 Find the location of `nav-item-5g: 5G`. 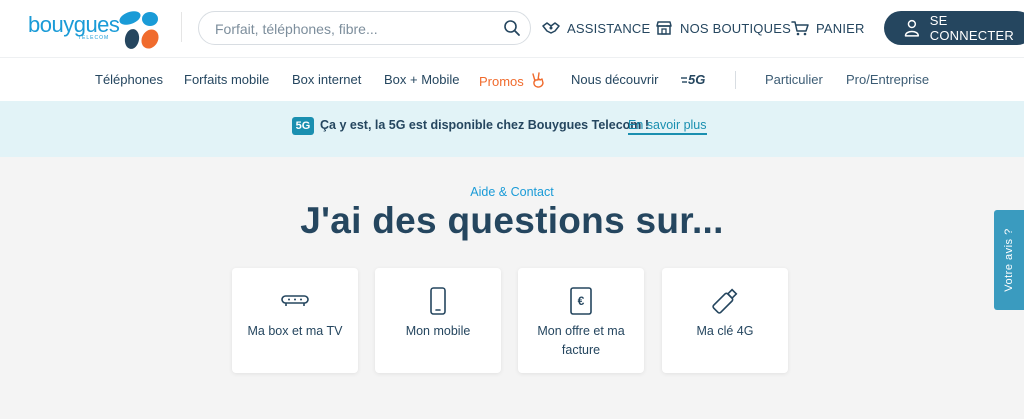

nav-item-5g: 5G is located at coordinates (693, 79).